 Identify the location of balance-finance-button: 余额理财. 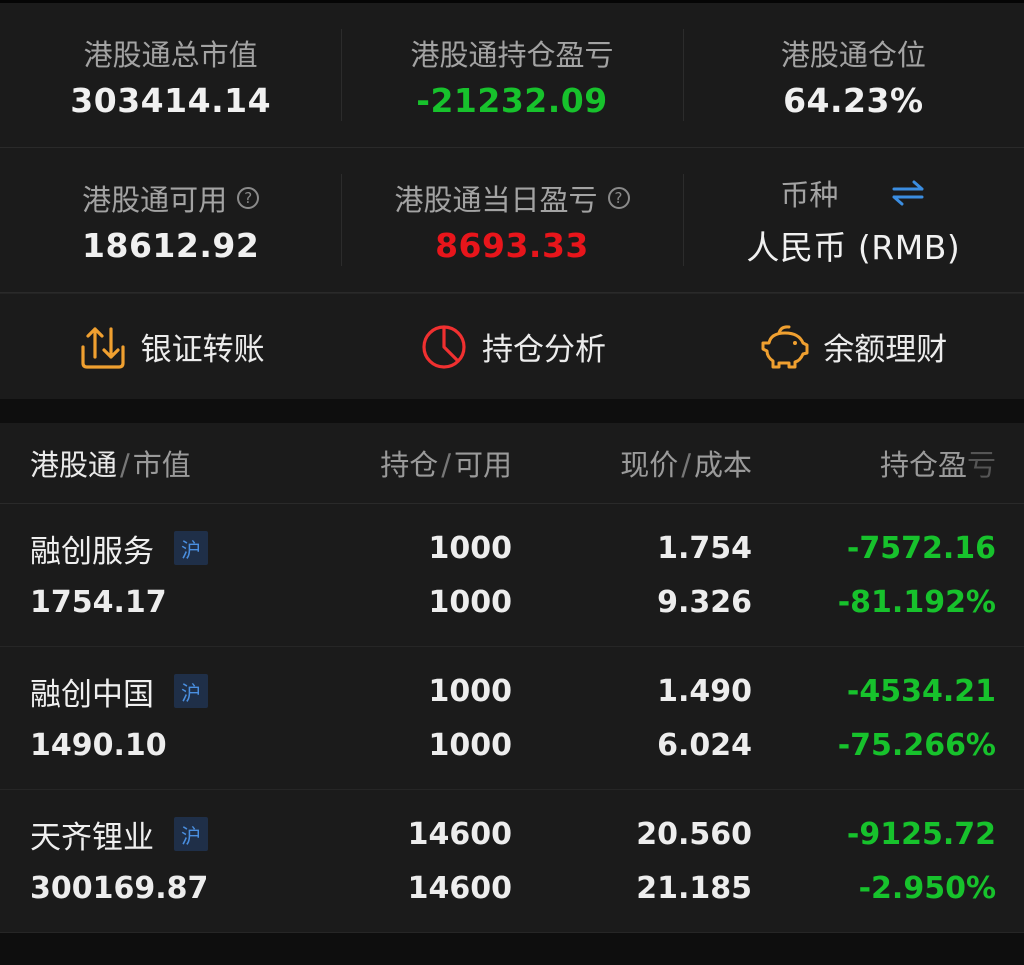
(853, 346).